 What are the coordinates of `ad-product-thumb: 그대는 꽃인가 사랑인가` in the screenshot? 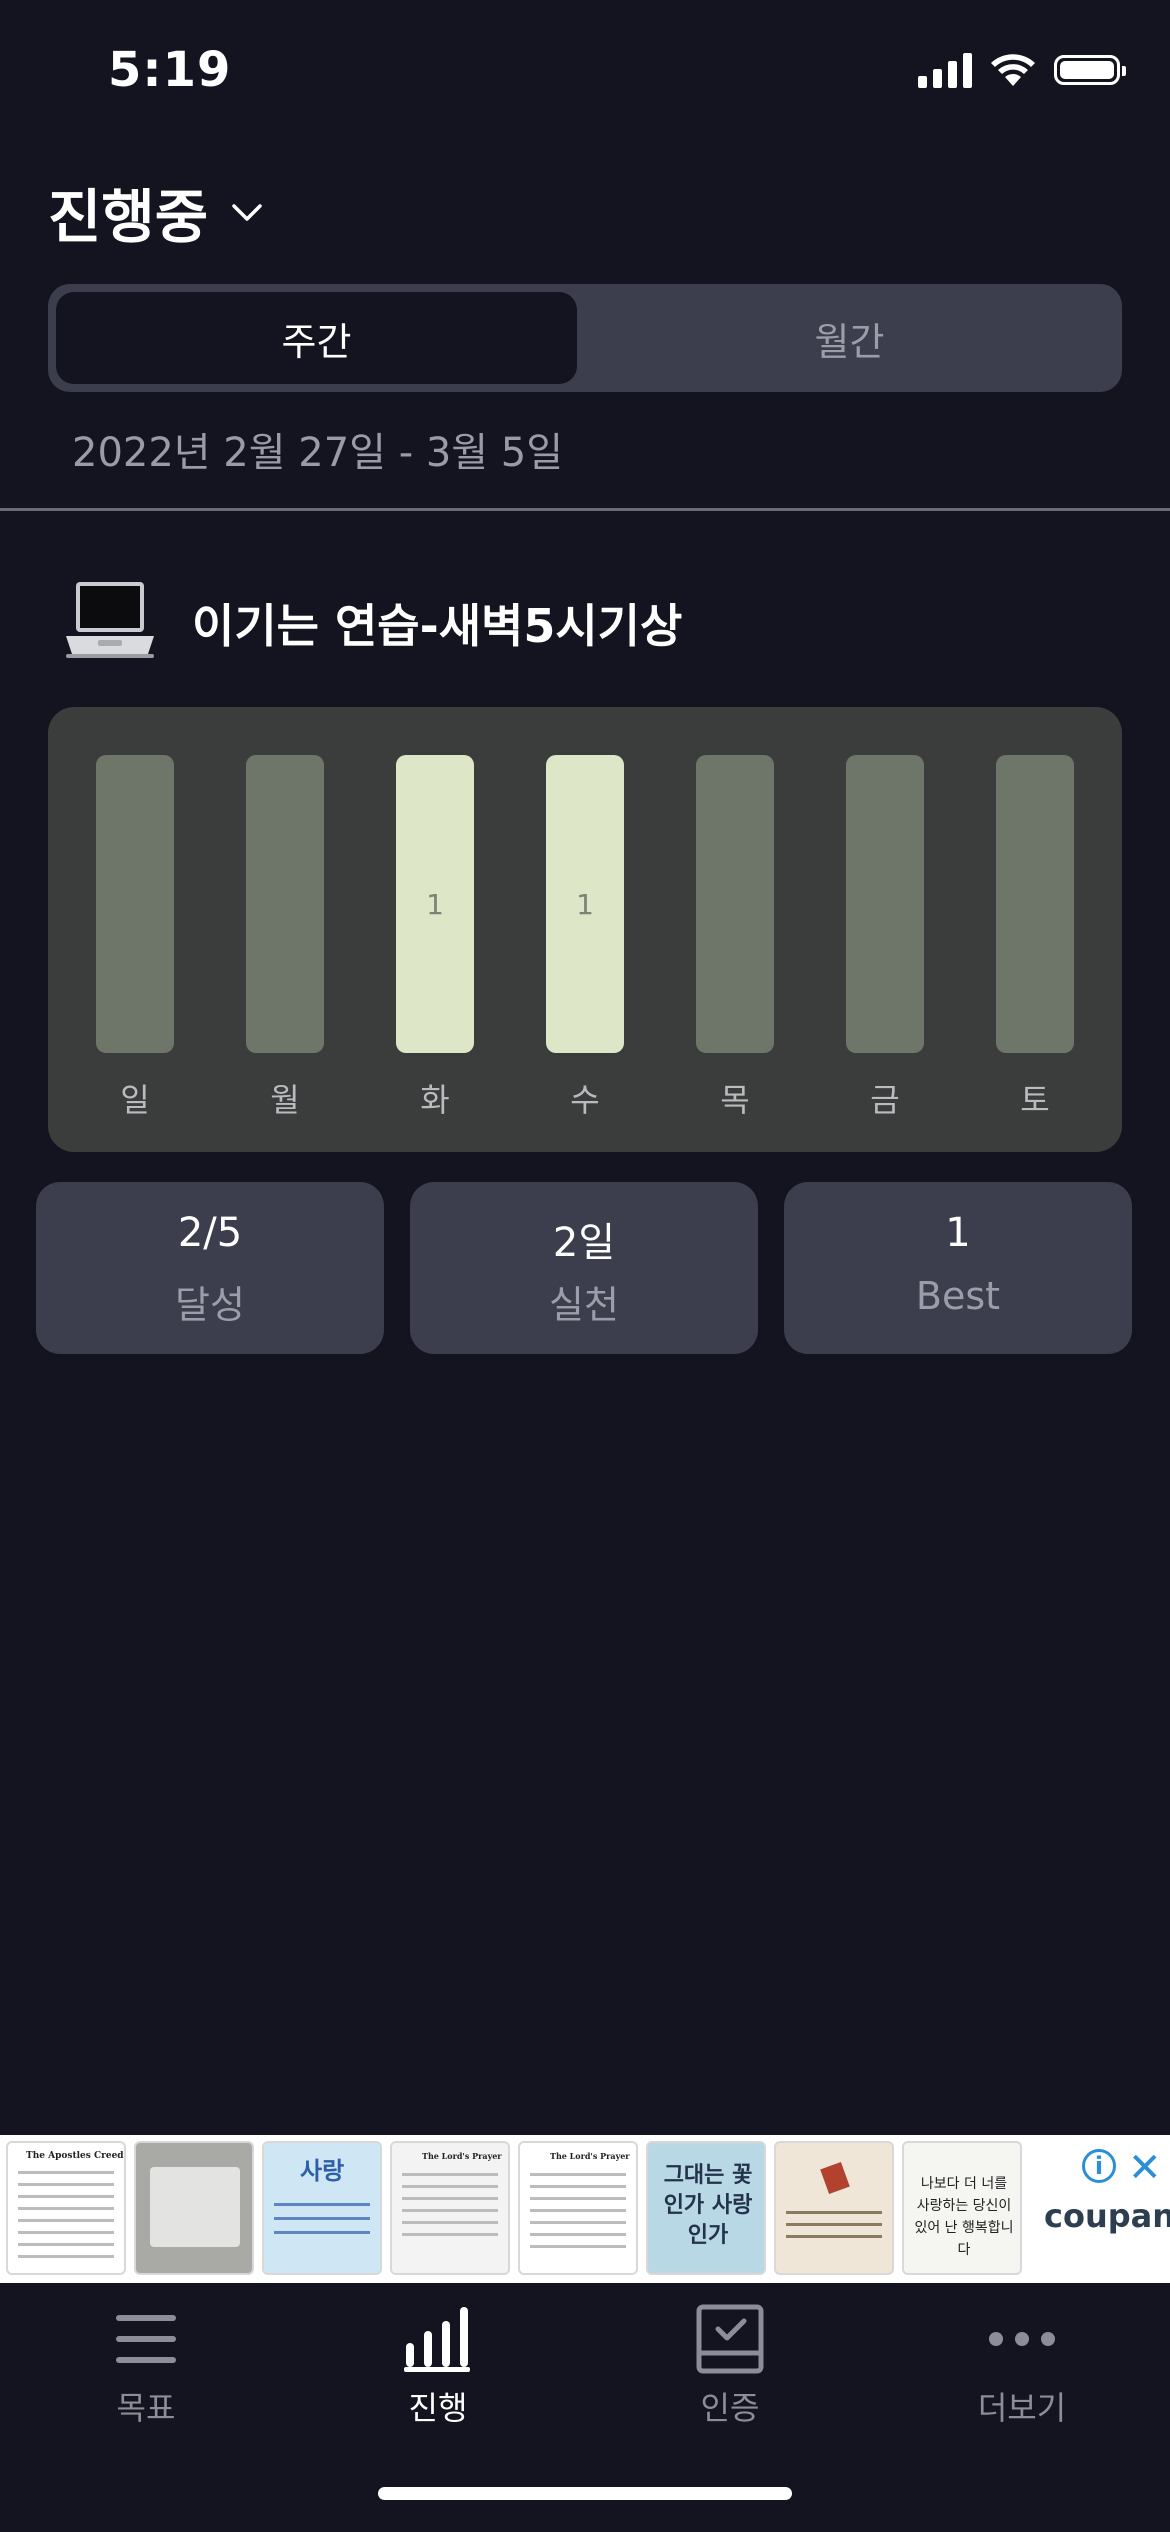 It's located at (706, 2208).